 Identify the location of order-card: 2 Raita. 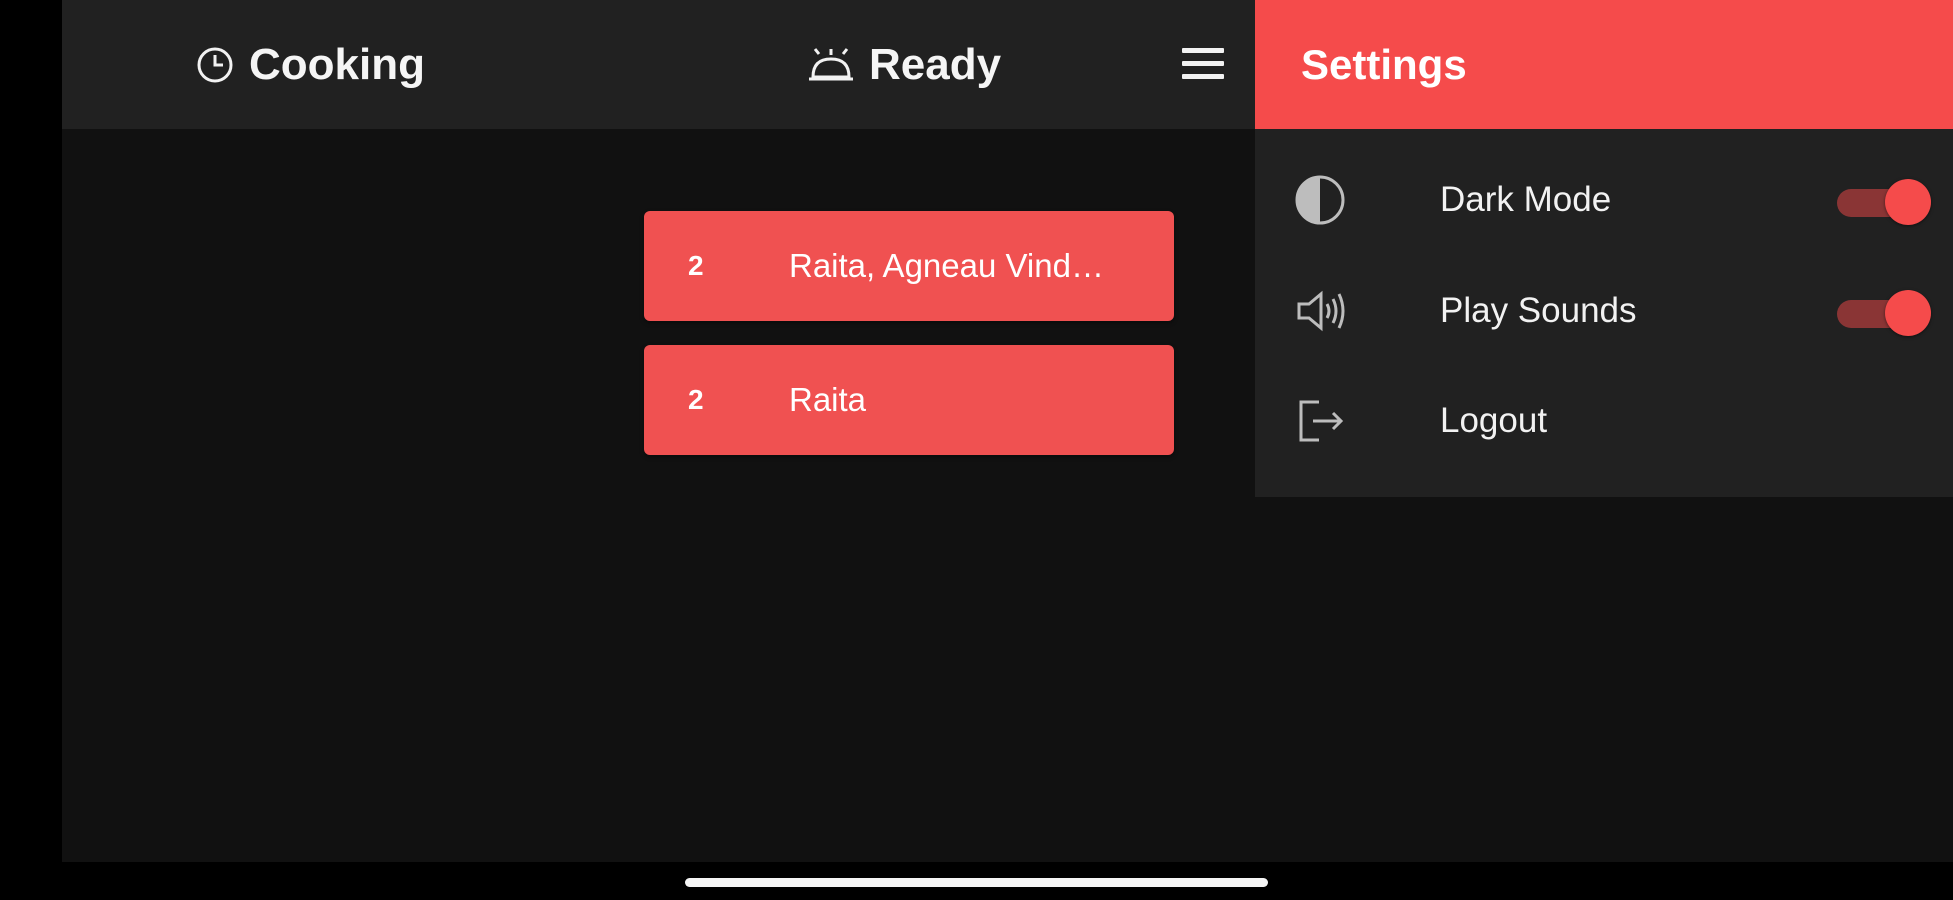
(909, 400).